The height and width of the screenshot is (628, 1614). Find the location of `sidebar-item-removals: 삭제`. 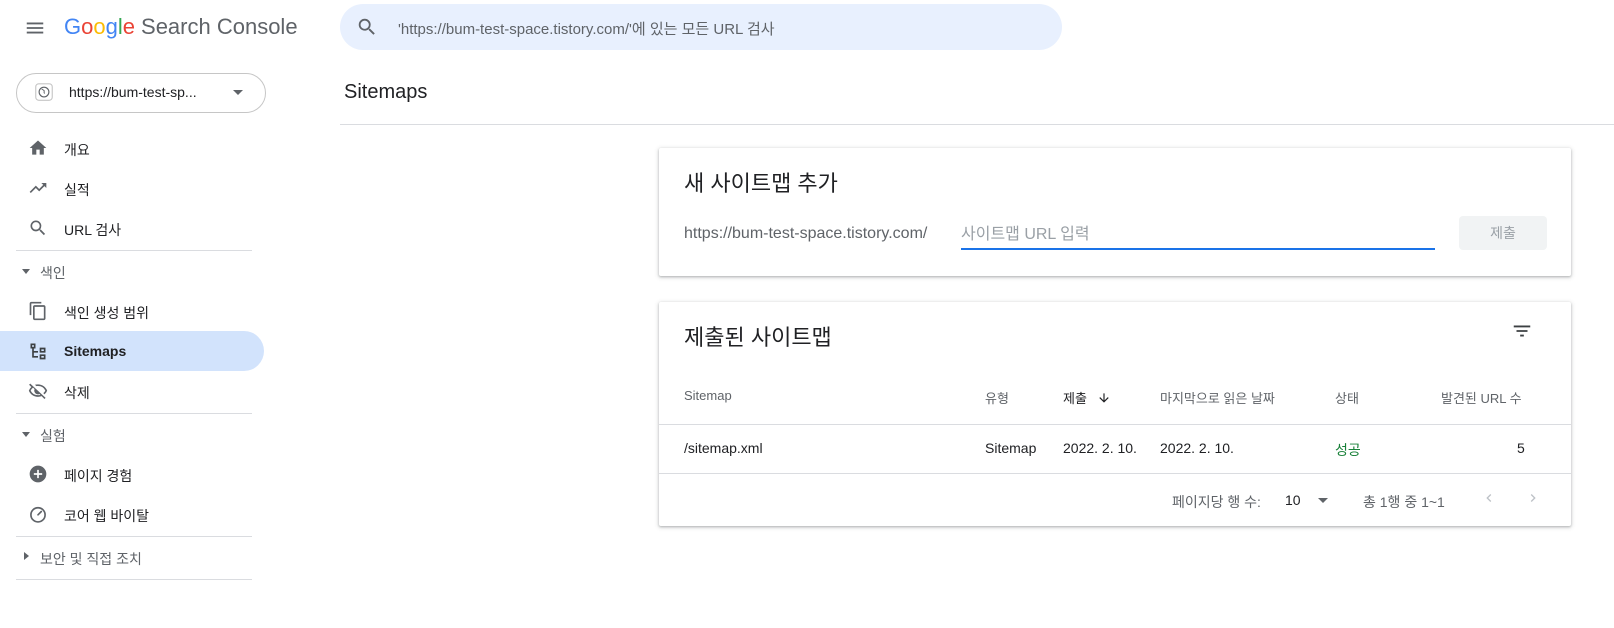

sidebar-item-removals: 삭제 is located at coordinates (132, 391).